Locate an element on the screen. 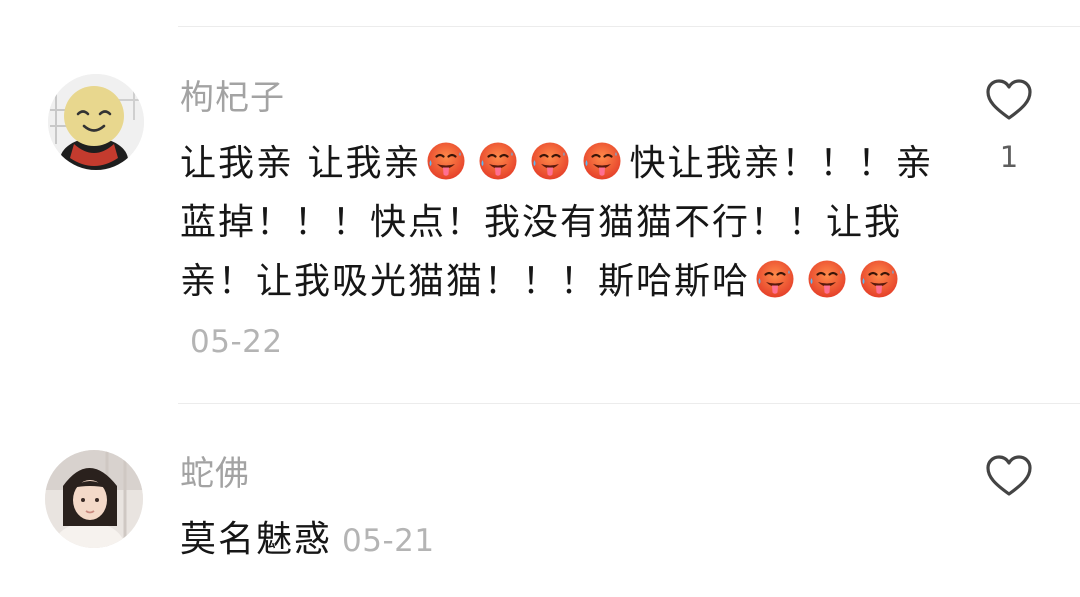  comment-date: 05-21 is located at coordinates (388, 541).